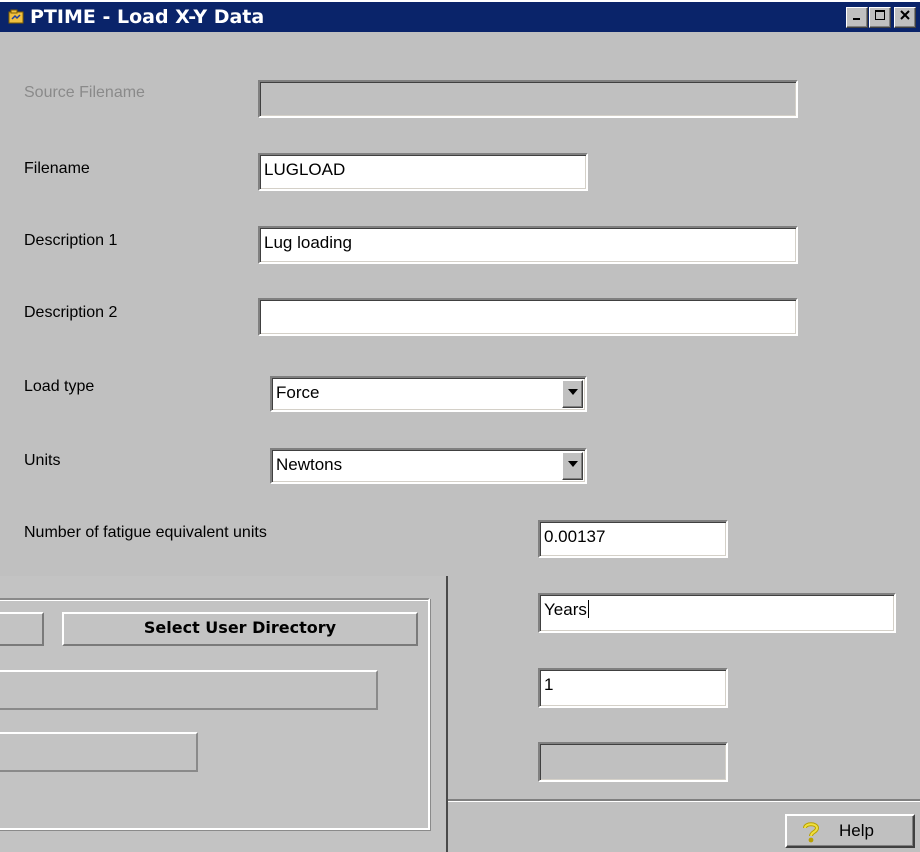 This screenshot has height=852, width=920. What do you see at coordinates (423, 172) in the screenshot?
I see `filename-input: LUGLOAD` at bounding box center [423, 172].